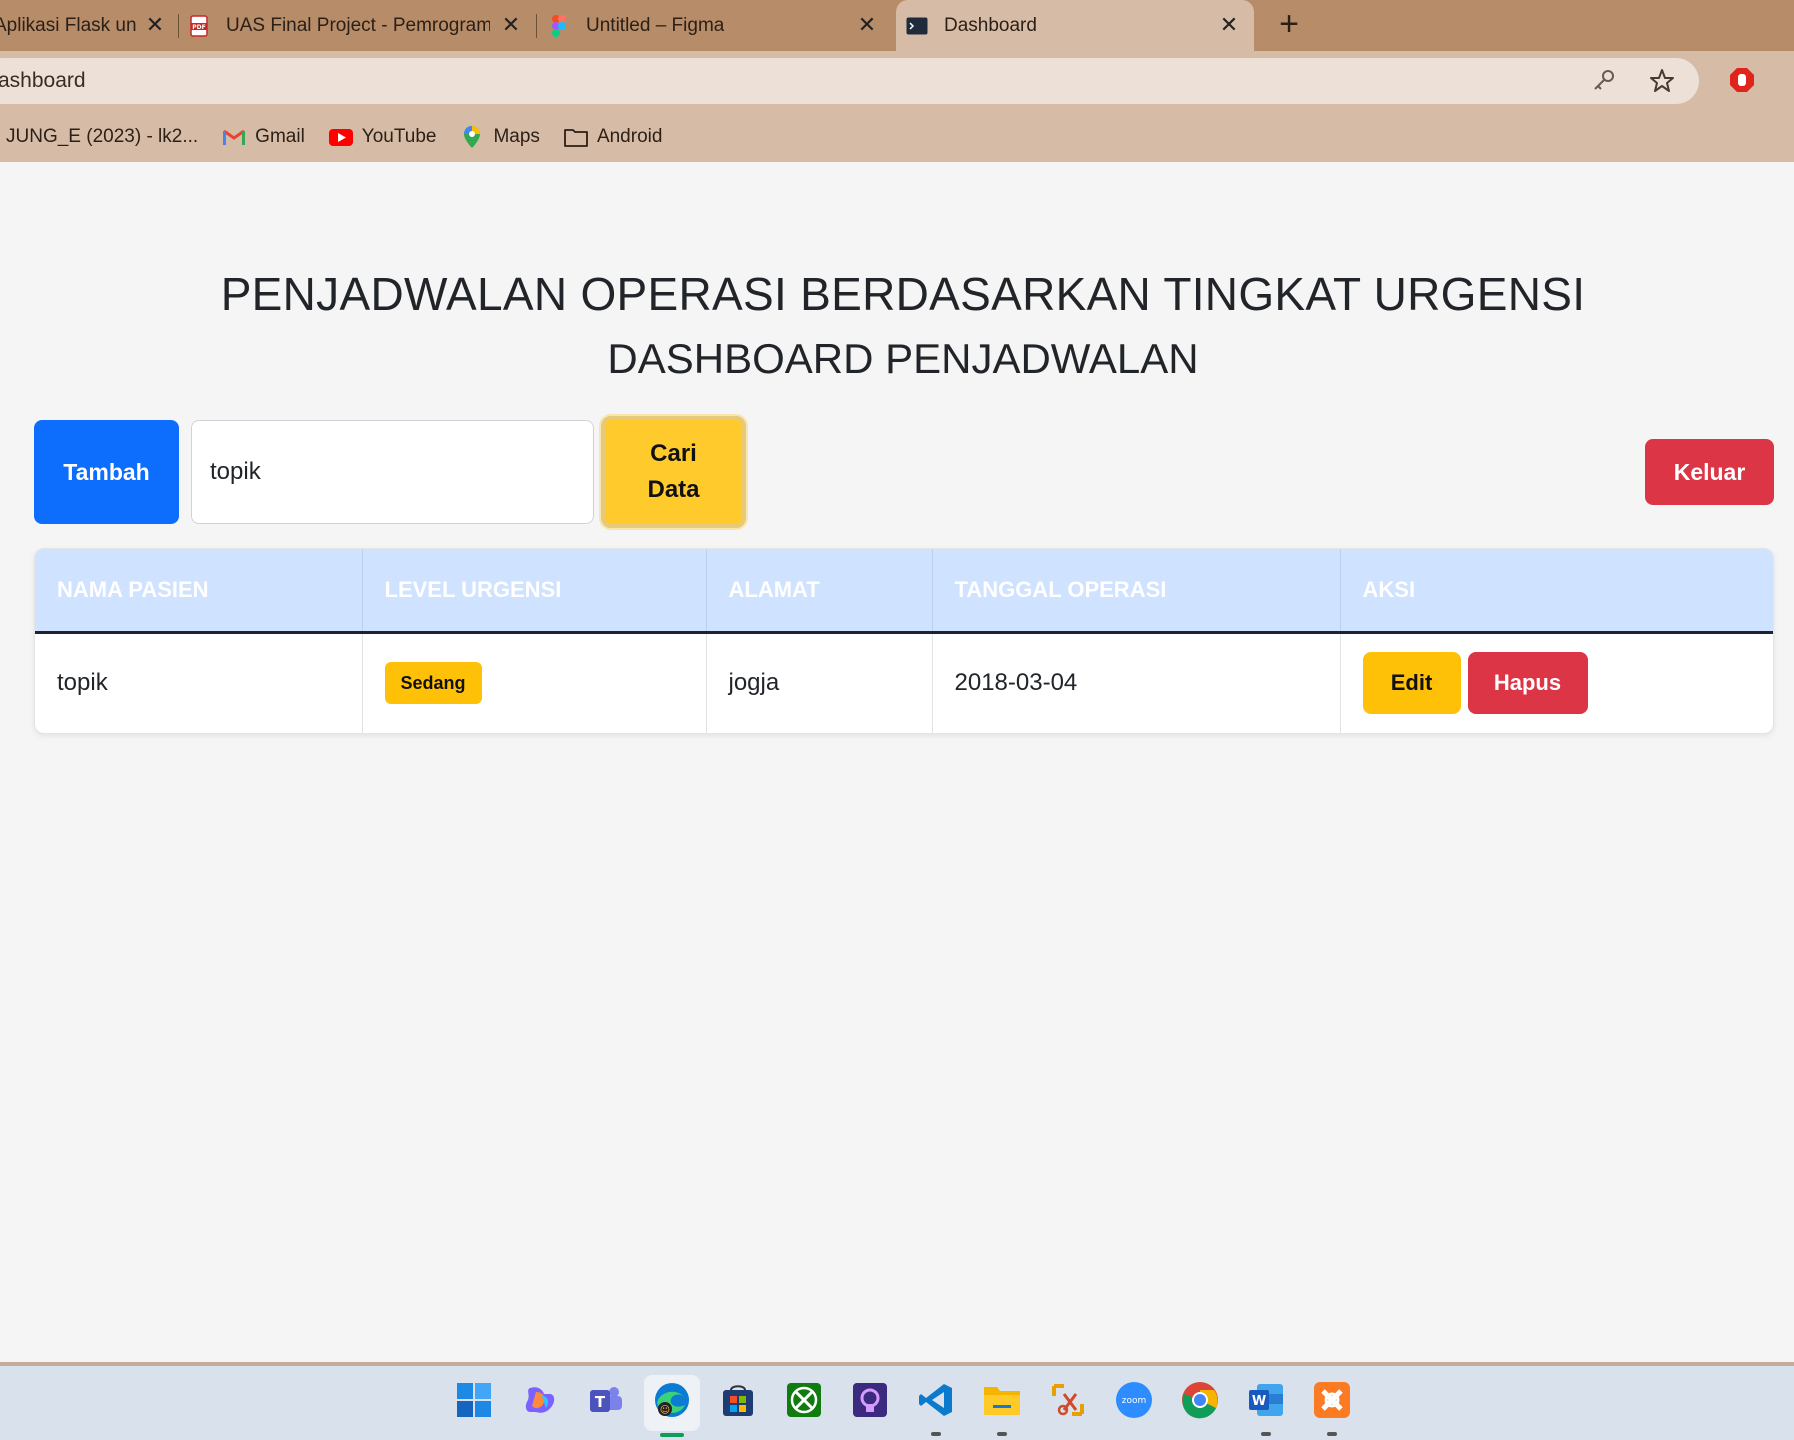  I want to click on page-subtitle: DASHBOARD PENJADWALAN, so click(903, 358).